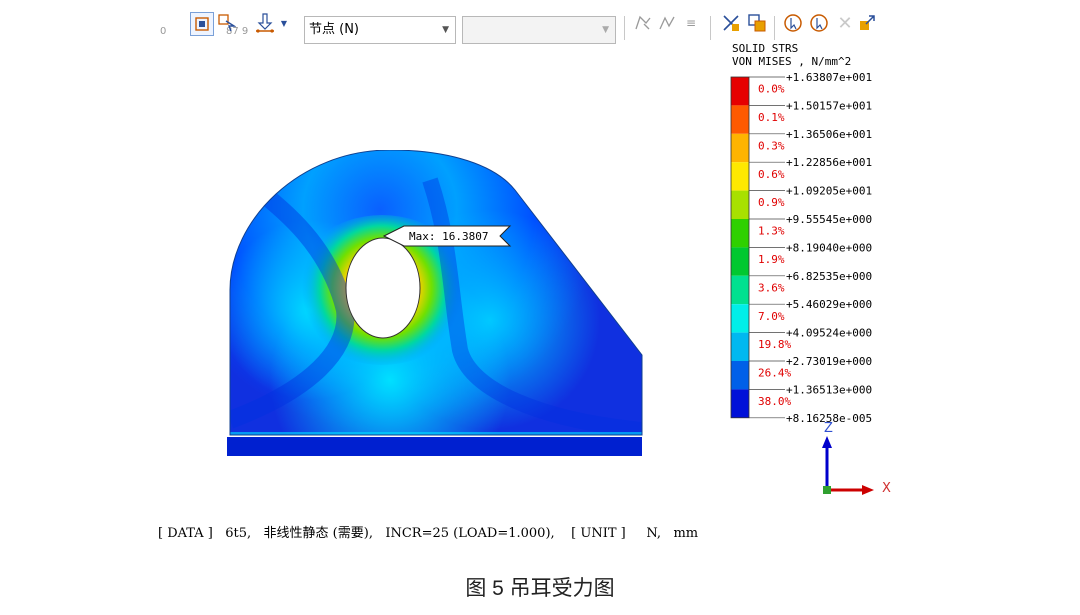  Describe the element at coordinates (771, 174) in the screenshot. I see `legend-percent-label: 0.6%` at that location.